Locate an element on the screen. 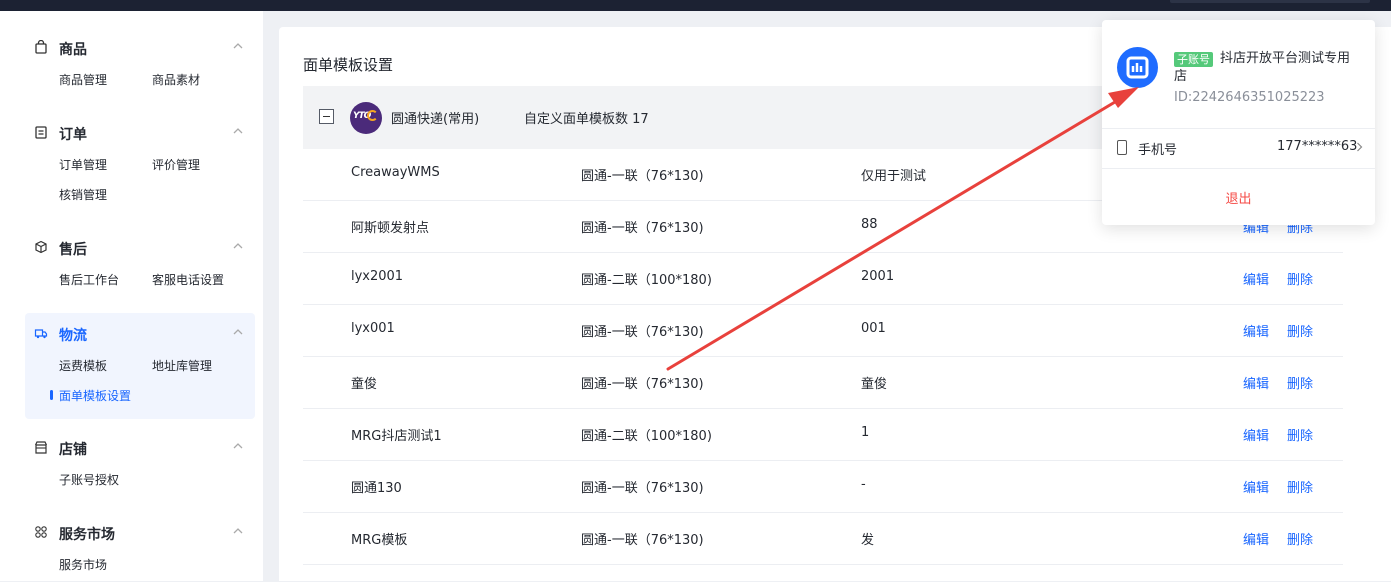 The height and width of the screenshot is (582, 1391). logout-button: 退出 is located at coordinates (1238, 197).